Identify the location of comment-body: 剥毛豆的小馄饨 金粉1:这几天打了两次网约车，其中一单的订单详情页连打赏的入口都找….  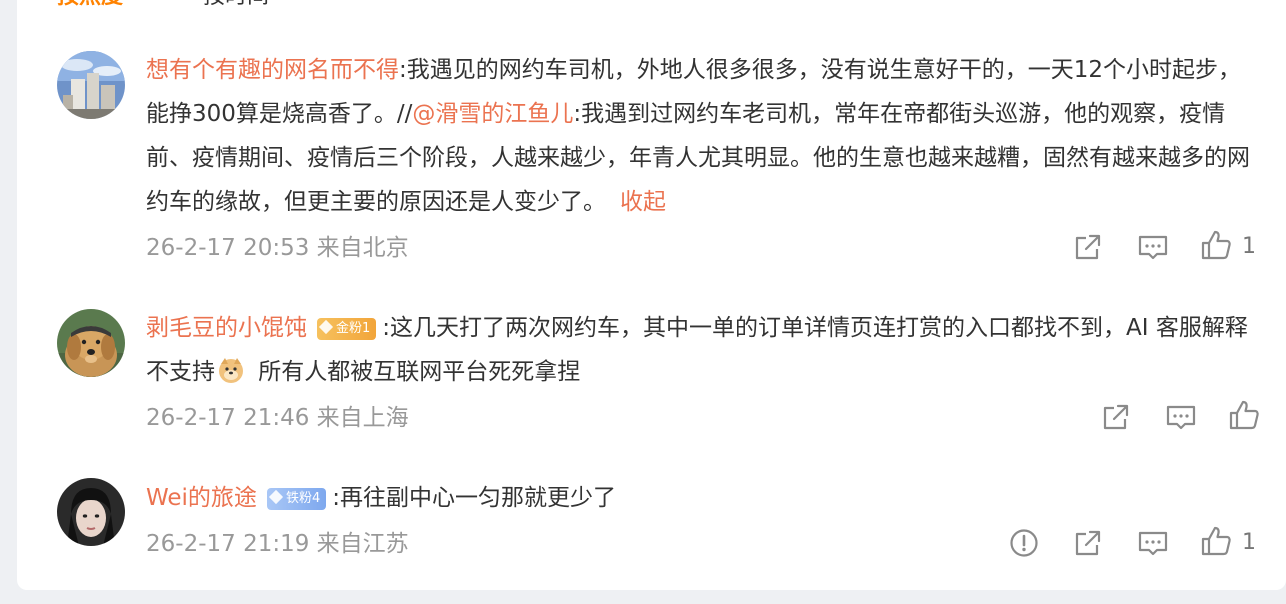
(701, 350).